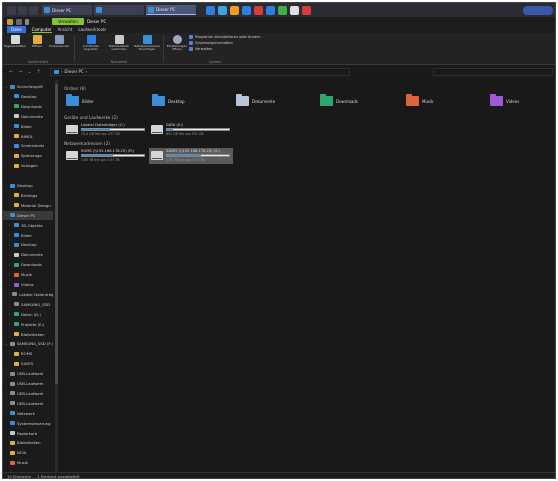  What do you see at coordinates (28, 452) in the screenshot?
I see `nav-item: NCIA` at bounding box center [28, 452].